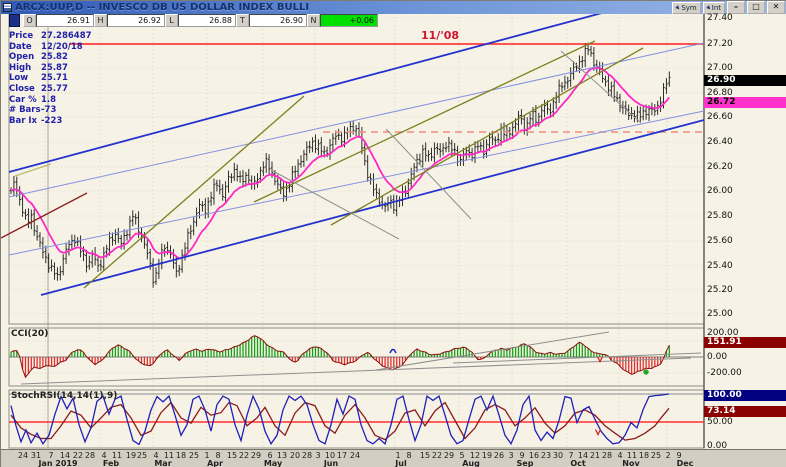 This screenshot has width=786, height=467. What do you see at coordinates (724, 373) in the screenshot?
I see `axis-tick-label: -200.00` at bounding box center [724, 373].